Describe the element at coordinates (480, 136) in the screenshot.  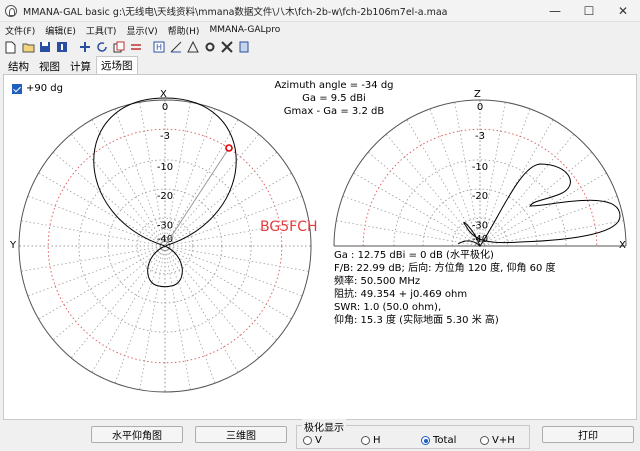
I see `elevation-ring-label: -3` at that location.